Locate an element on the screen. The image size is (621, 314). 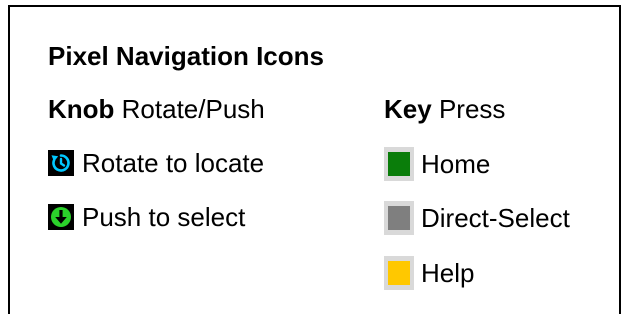
knob-item-label: Push to select is located at coordinates (164, 217).